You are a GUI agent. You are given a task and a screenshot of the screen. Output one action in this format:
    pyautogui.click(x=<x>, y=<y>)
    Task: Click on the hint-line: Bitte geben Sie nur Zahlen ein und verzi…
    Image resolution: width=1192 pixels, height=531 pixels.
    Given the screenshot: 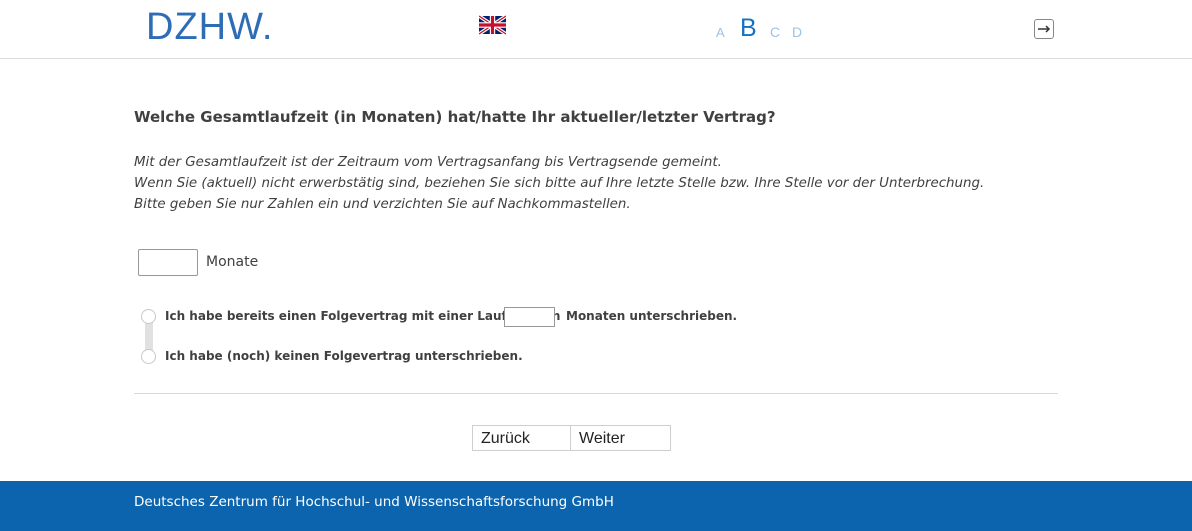 What is the action you would take?
    pyautogui.click(x=382, y=204)
    